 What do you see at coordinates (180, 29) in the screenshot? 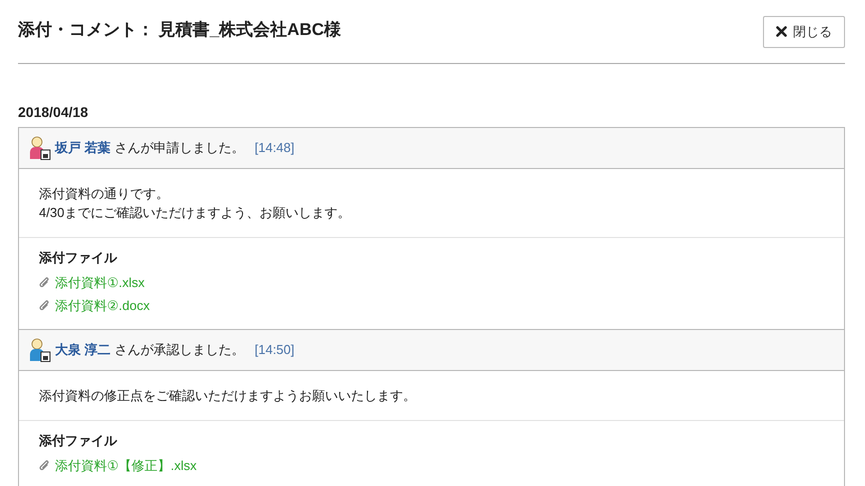
I see `page-title: 添付・コメント： 見積書_株式会社ABC様` at bounding box center [180, 29].